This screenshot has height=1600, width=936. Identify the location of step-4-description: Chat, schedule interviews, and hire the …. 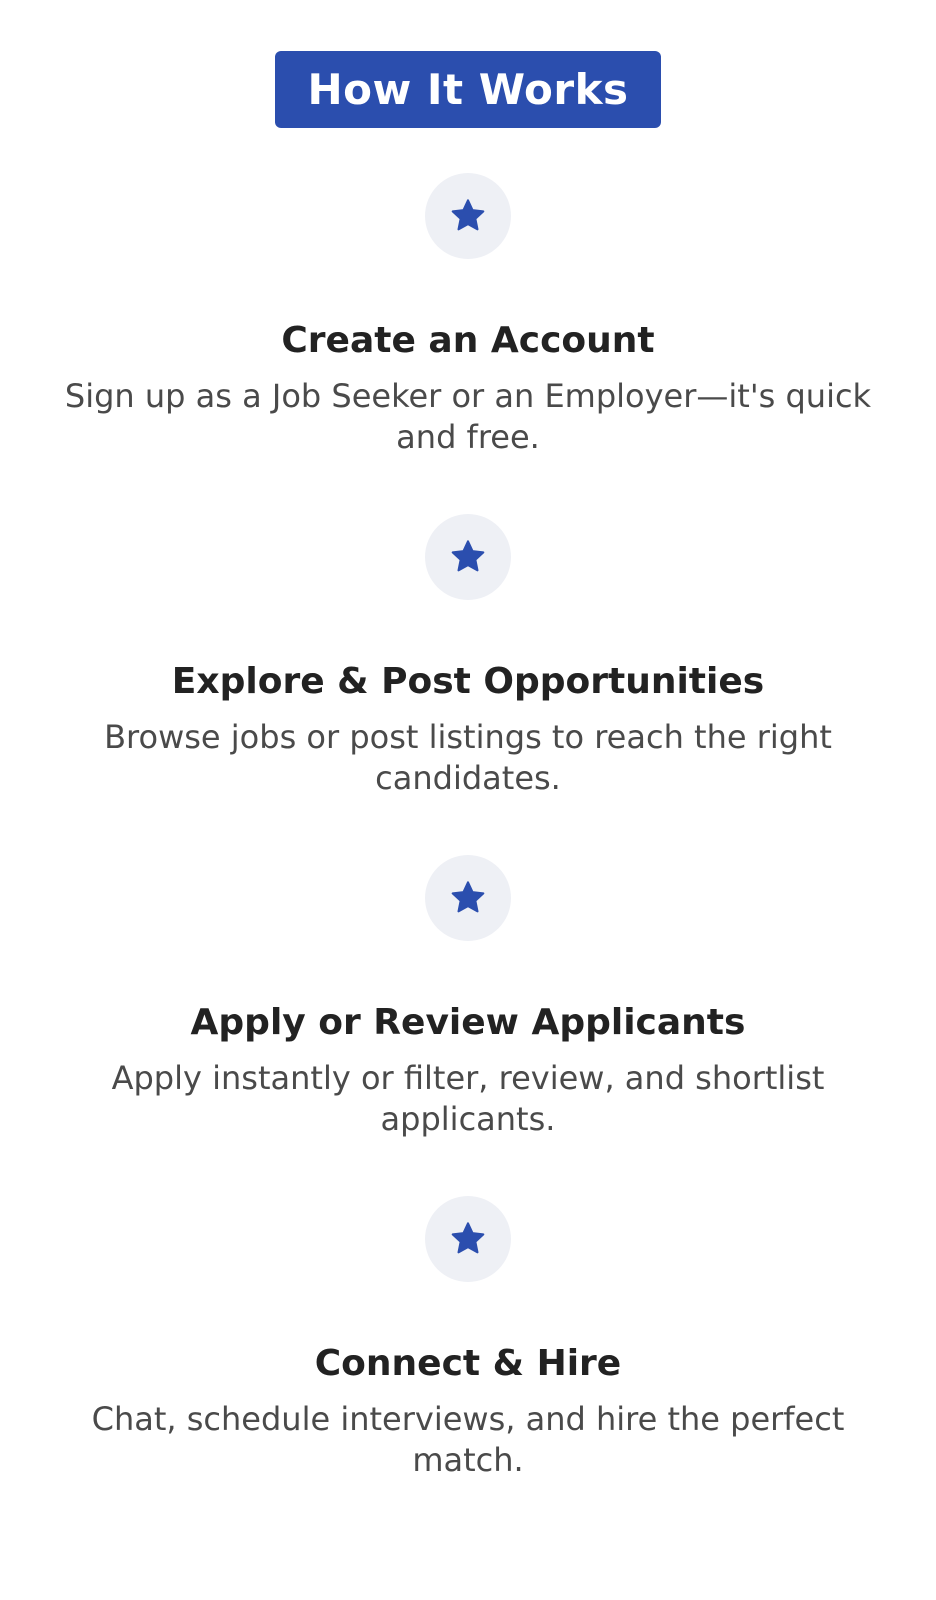
(468, 1439).